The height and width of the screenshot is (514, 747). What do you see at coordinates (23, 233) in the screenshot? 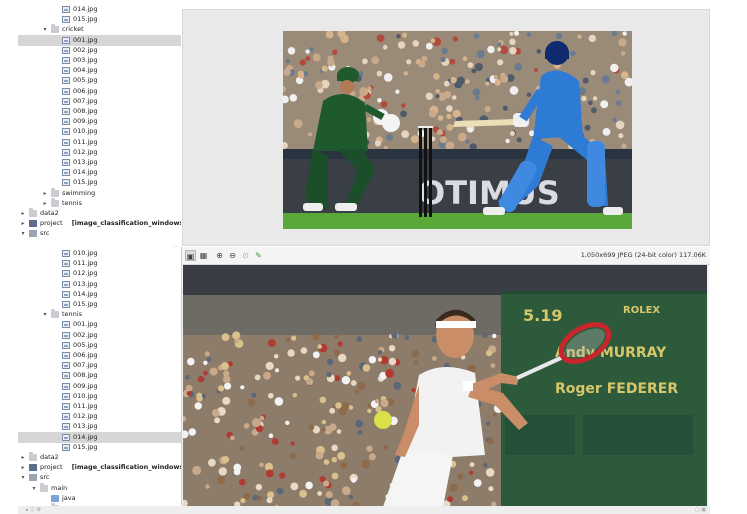
I see `chevron-down-icon: ▾` at bounding box center [23, 233].